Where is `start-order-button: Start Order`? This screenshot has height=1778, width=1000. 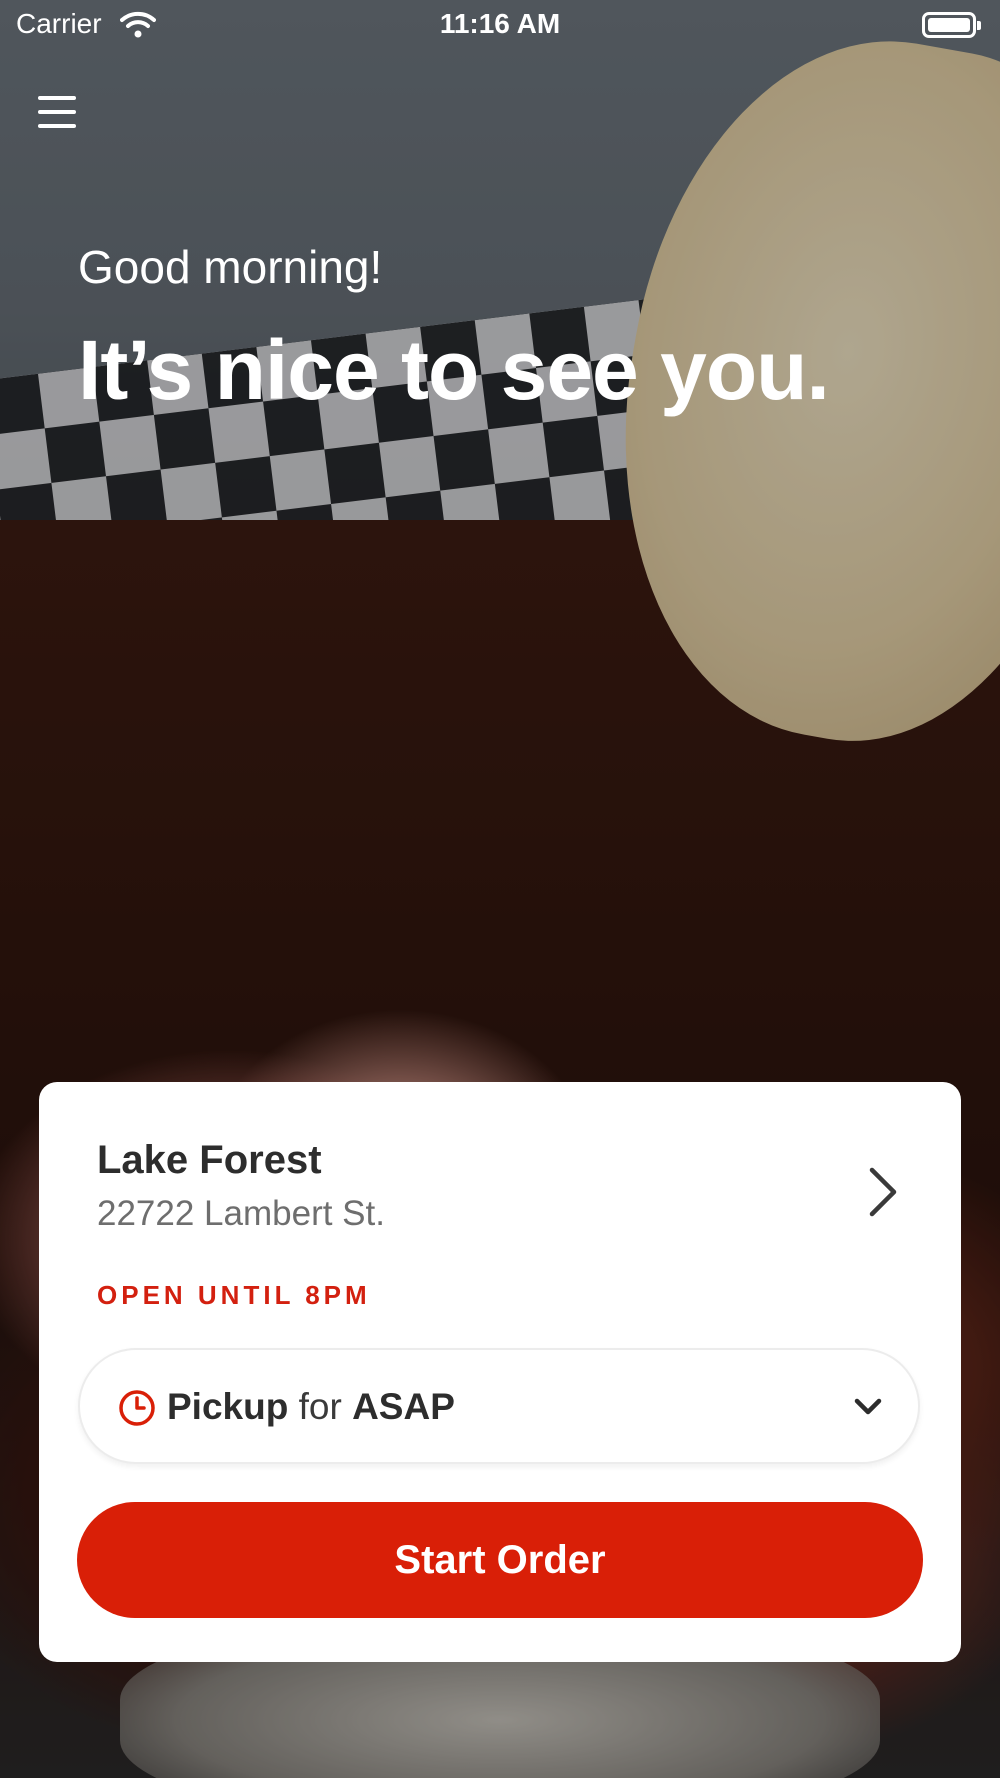
start-order-button: Start Order is located at coordinates (500, 1560).